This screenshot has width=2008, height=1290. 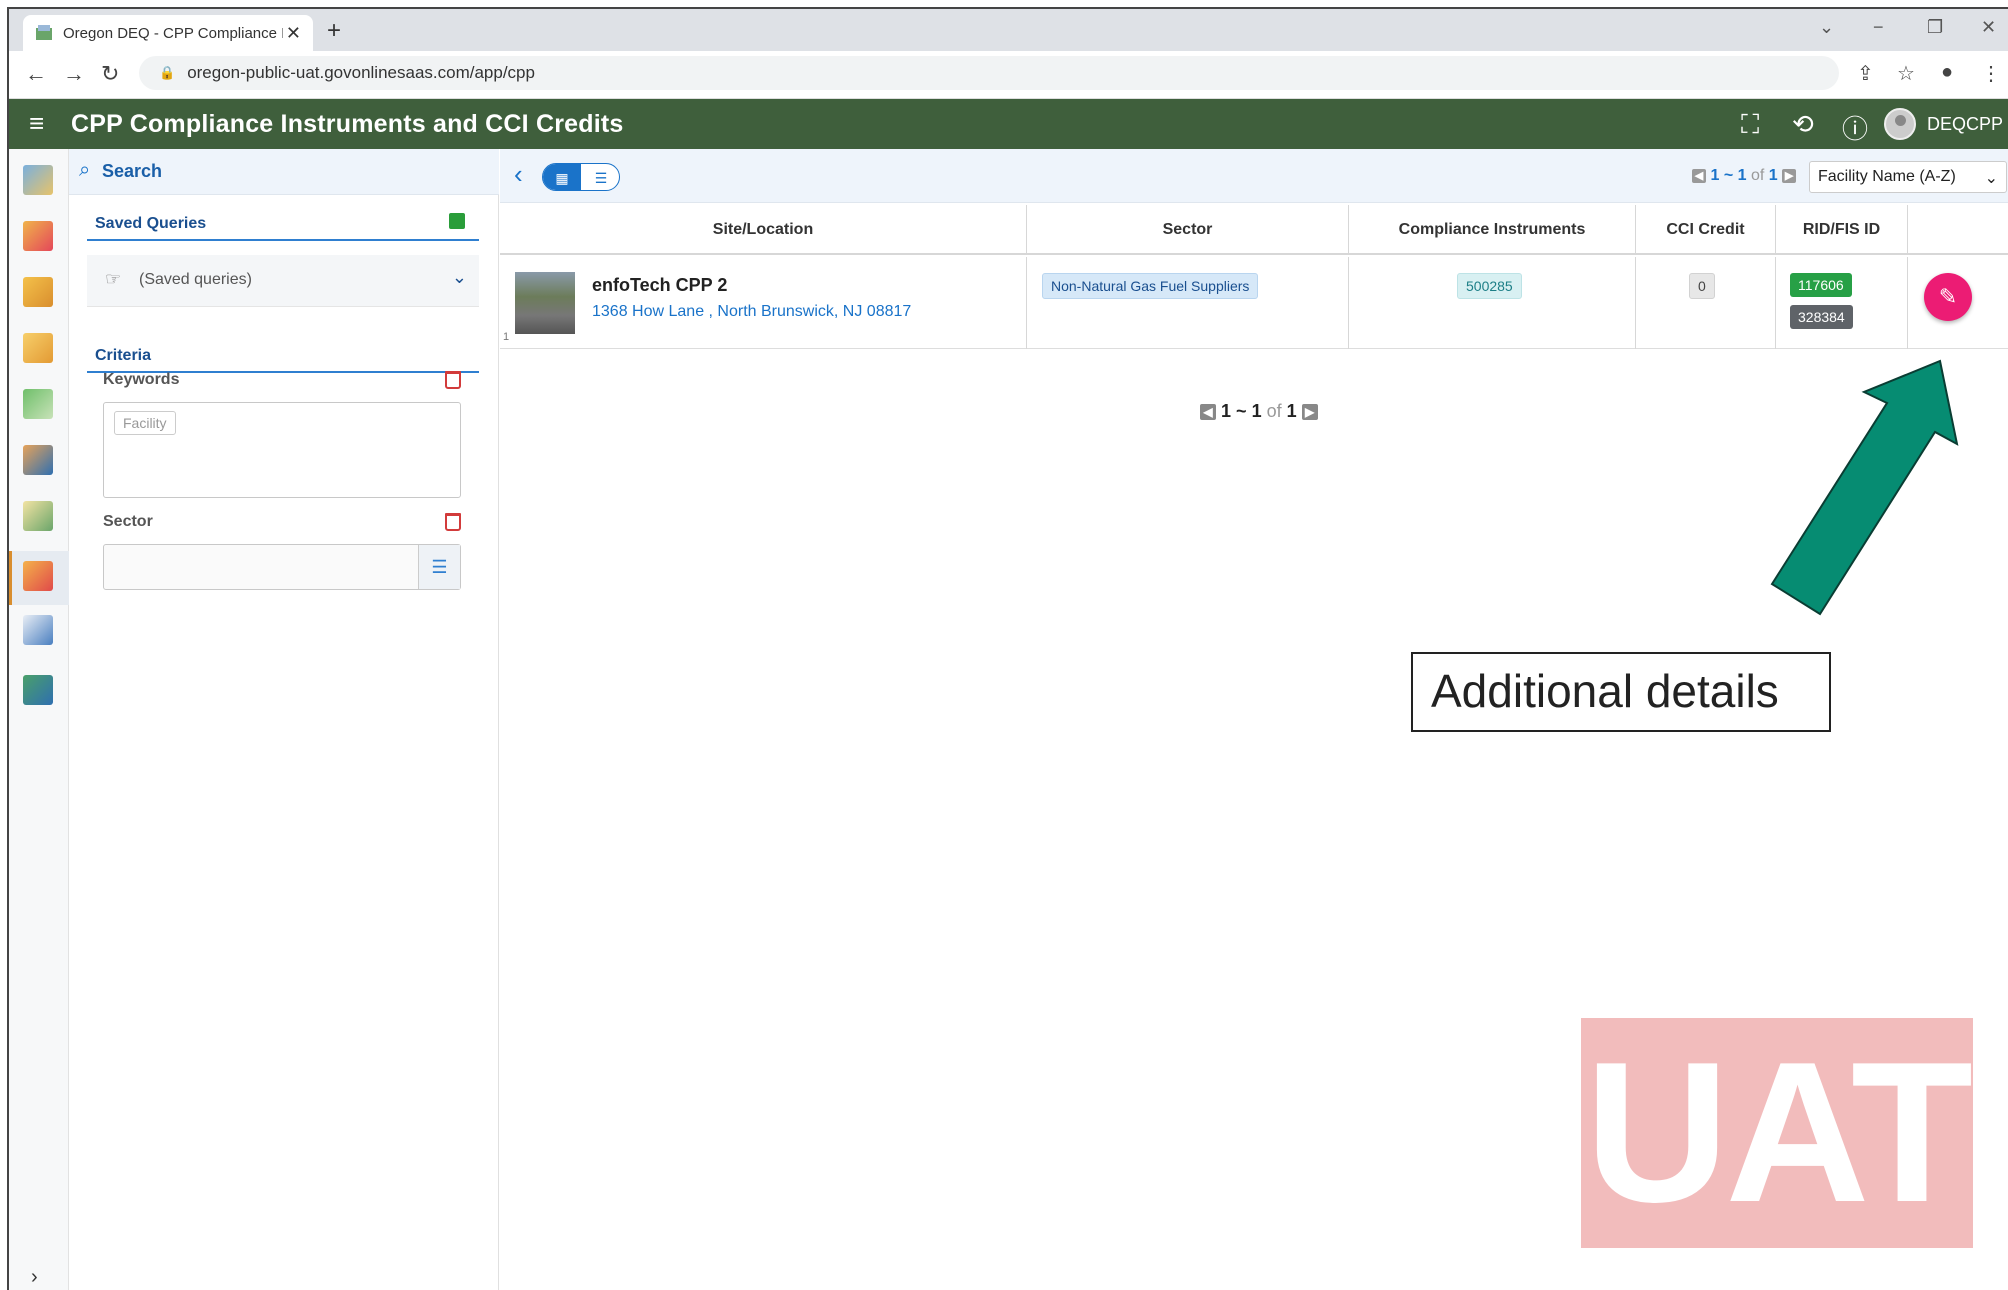 I want to click on pager-end: 1, so click(x=1256, y=411).